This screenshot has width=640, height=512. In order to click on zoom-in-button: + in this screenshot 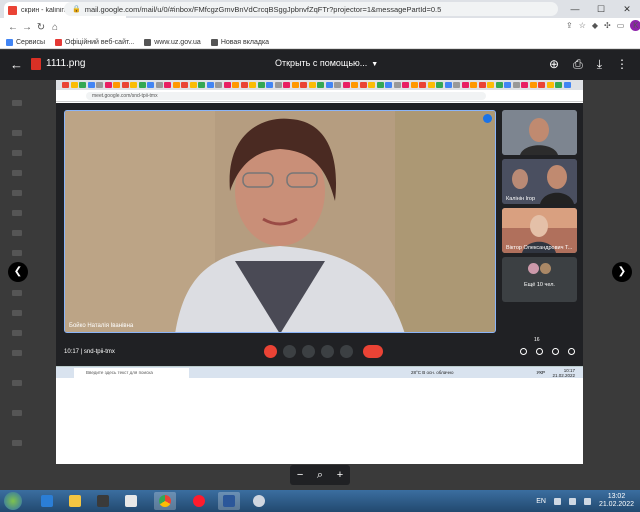, I will do `click(340, 475)`.